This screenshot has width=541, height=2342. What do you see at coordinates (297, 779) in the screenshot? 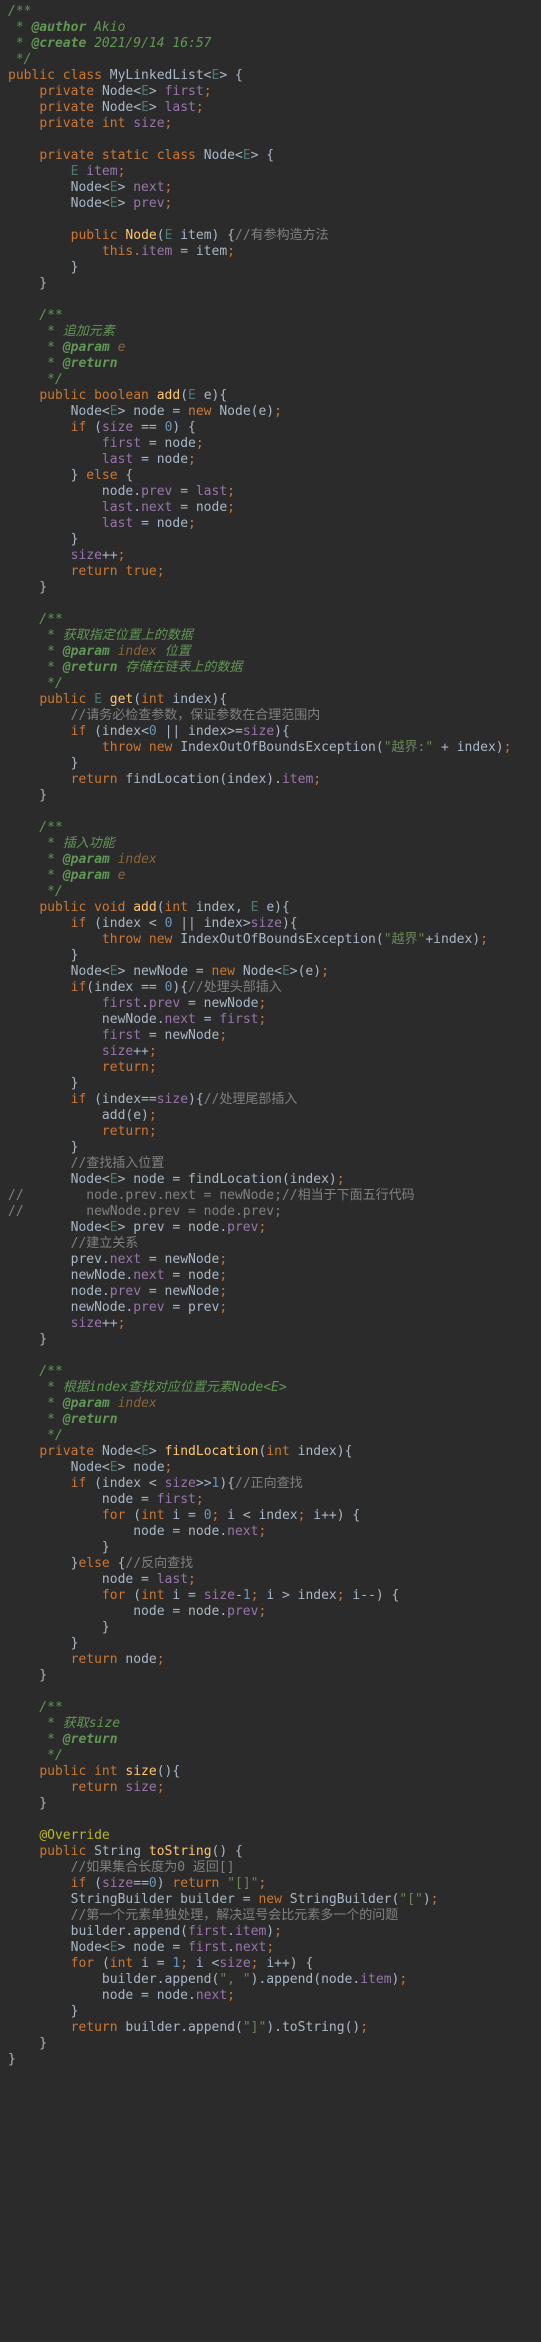
I see `code-token-field: item` at bounding box center [297, 779].